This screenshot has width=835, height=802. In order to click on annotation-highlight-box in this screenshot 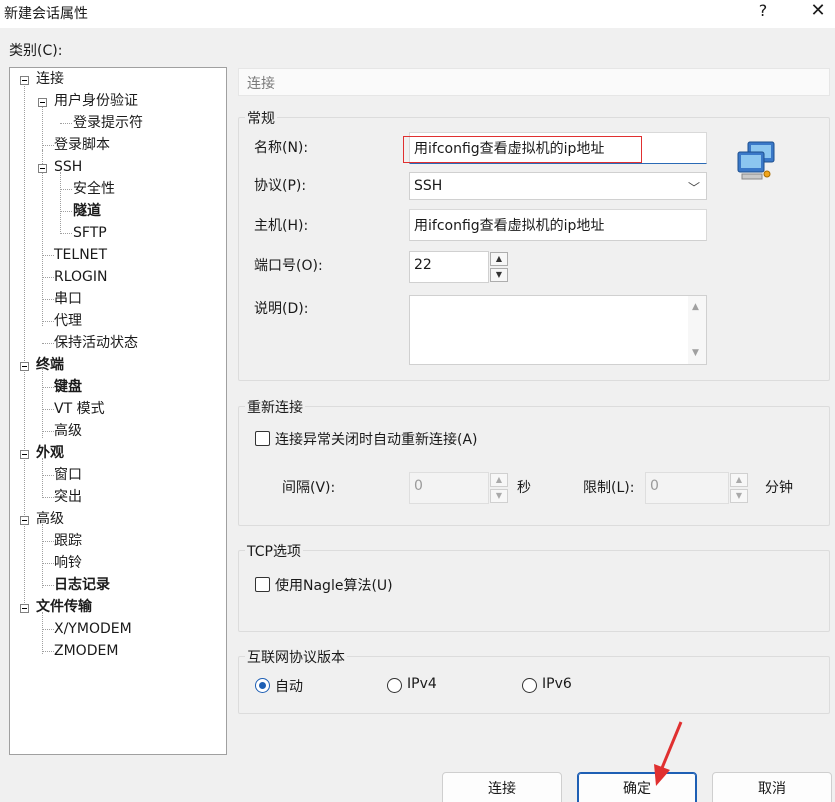, I will do `click(522, 149)`.